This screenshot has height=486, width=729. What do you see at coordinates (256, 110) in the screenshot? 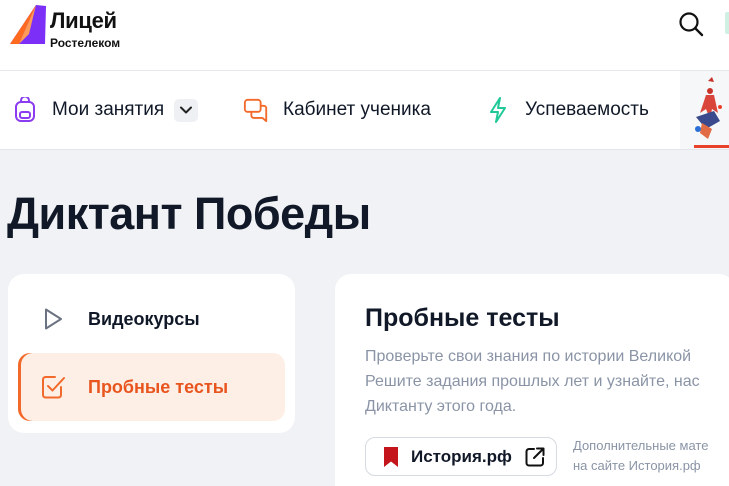
I see `chat-bubbles-icon` at bounding box center [256, 110].